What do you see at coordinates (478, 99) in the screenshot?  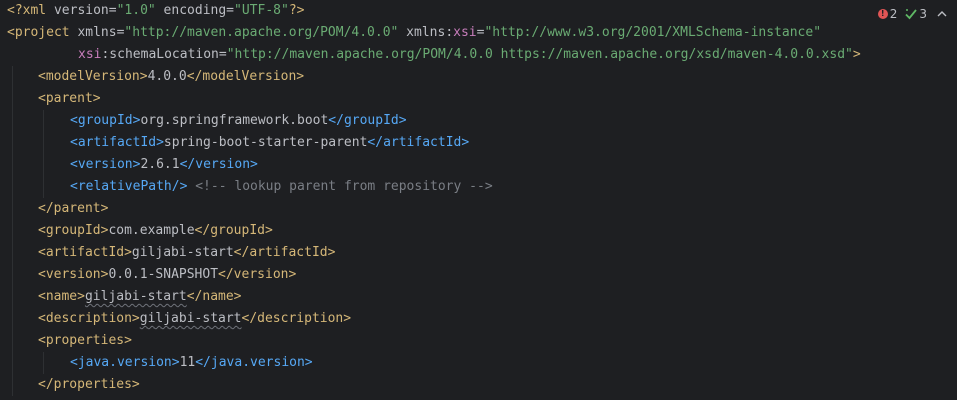 I see `code-line: <parent>` at bounding box center [478, 99].